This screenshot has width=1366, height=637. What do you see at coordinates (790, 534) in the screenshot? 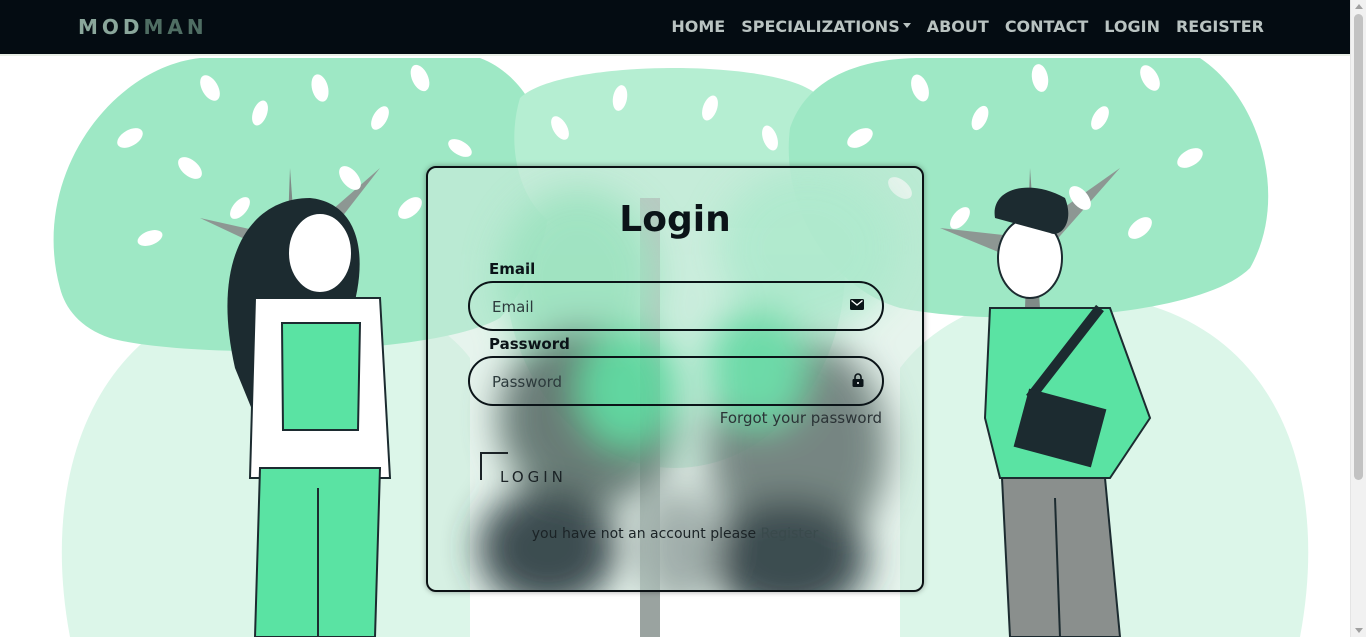
I see `register-link: Register` at bounding box center [790, 534].